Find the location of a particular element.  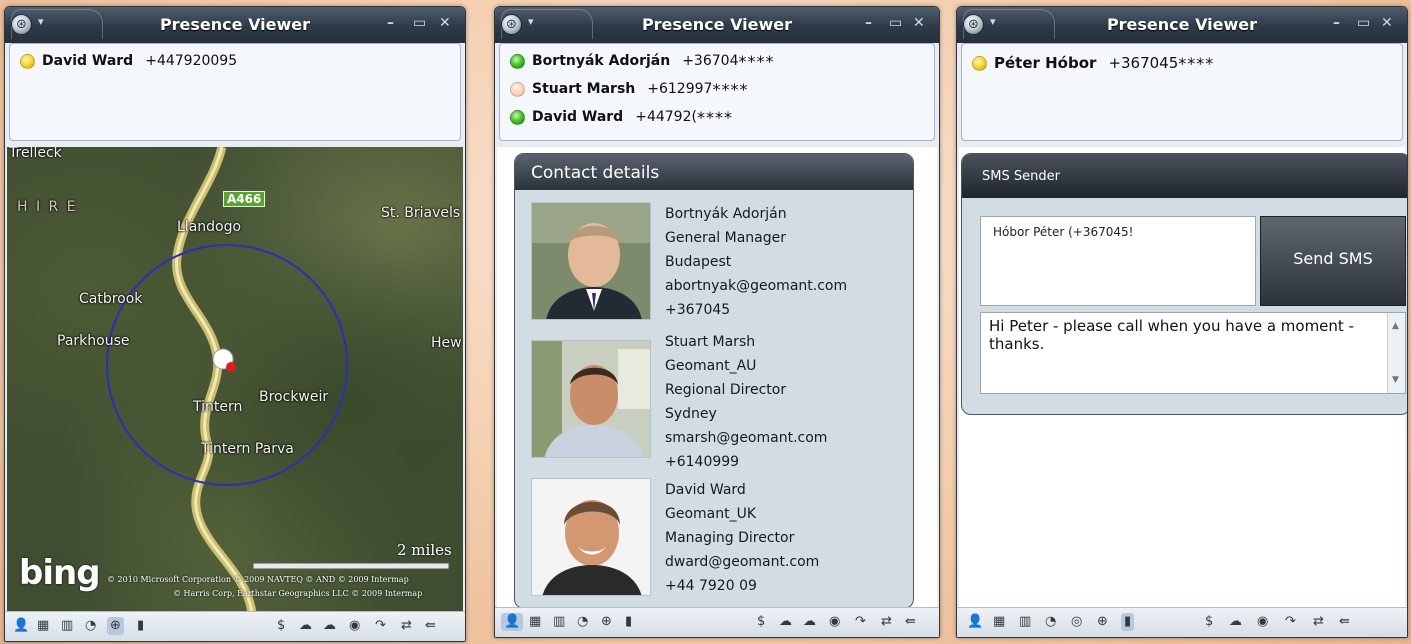

contact-row: David Ward +44792( **** is located at coordinates (621, 117).